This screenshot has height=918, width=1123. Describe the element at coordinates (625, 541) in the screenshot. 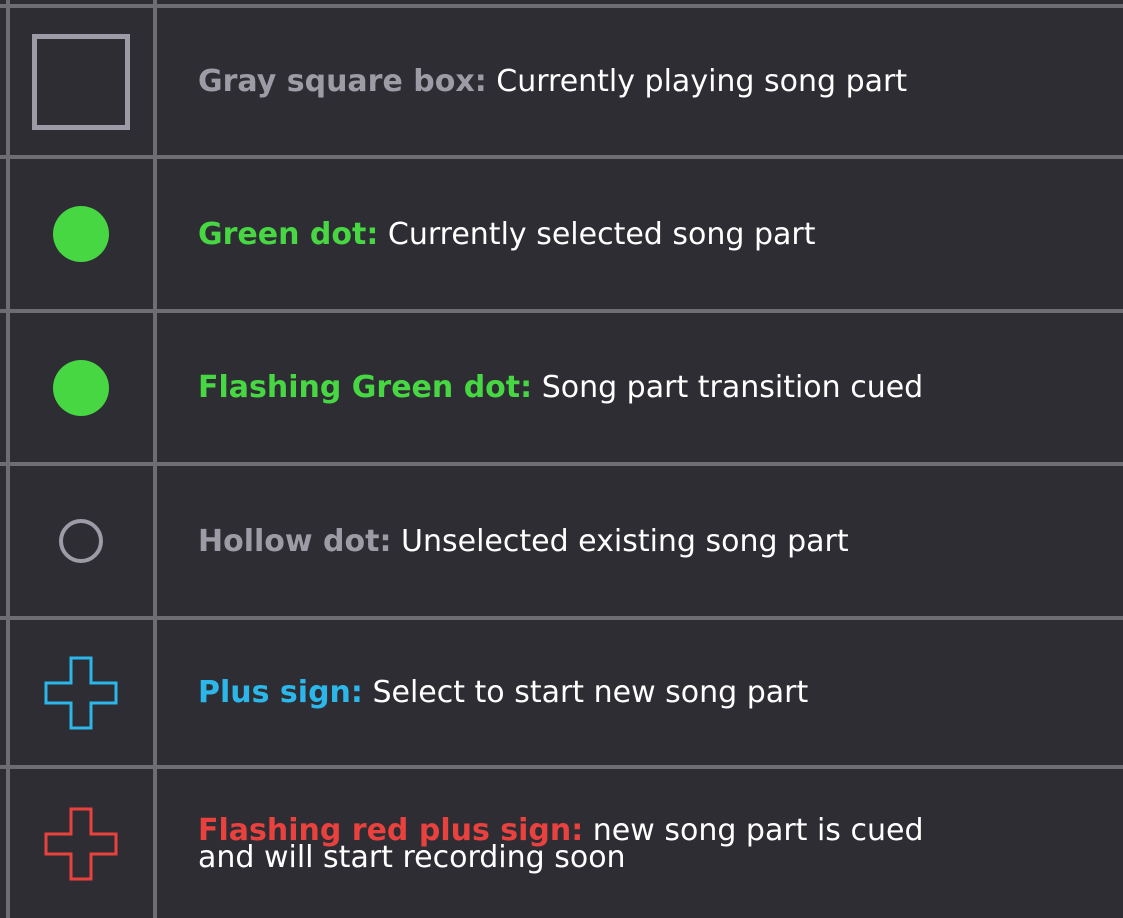

I see `legend-description: Unselected existing song part` at that location.